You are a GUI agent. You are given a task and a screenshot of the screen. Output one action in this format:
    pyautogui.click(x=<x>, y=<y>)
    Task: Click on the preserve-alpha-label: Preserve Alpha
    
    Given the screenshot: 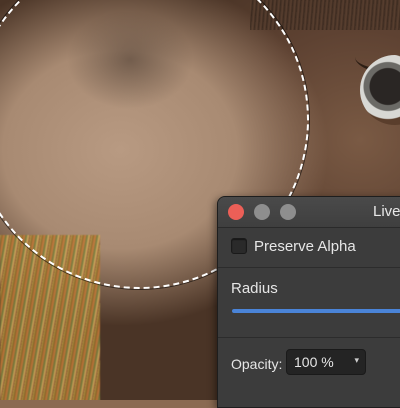 What is the action you would take?
    pyautogui.click(x=305, y=246)
    